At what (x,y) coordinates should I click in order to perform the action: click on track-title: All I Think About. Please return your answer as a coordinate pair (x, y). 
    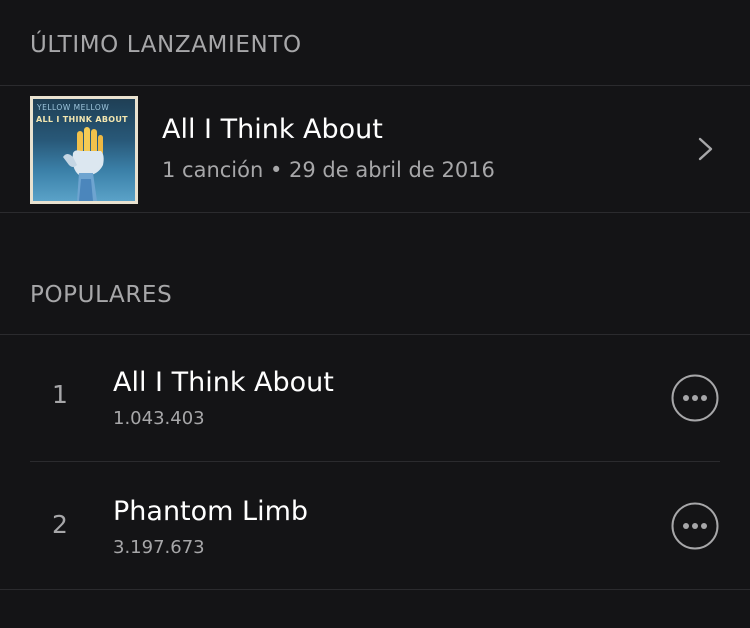
    Looking at the image, I should click on (223, 382).